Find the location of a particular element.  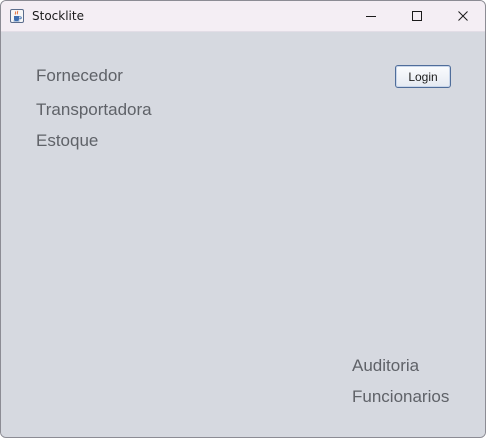

minimize-icon is located at coordinates (371, 16).